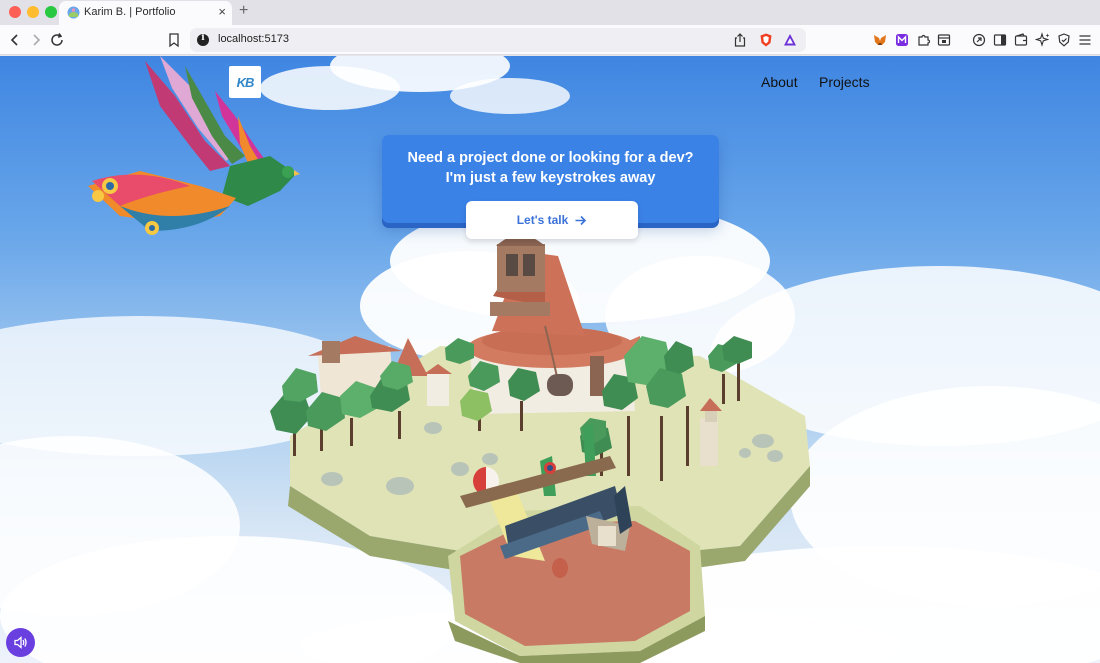 Image resolution: width=1100 pixels, height=663 pixels. What do you see at coordinates (944, 40) in the screenshot?
I see `window-extension-icon` at bounding box center [944, 40].